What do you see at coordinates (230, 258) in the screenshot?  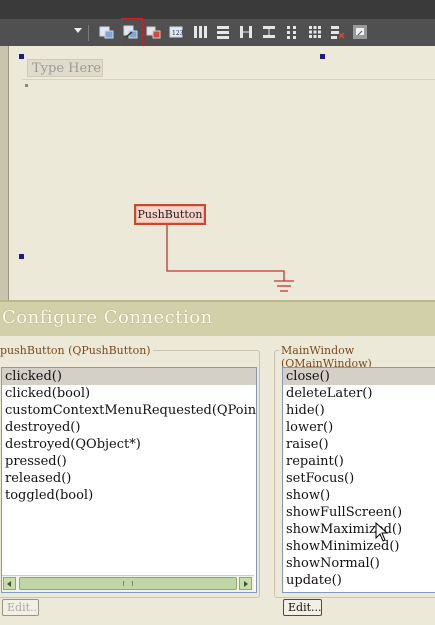 I see `connection-line` at bounding box center [230, 258].